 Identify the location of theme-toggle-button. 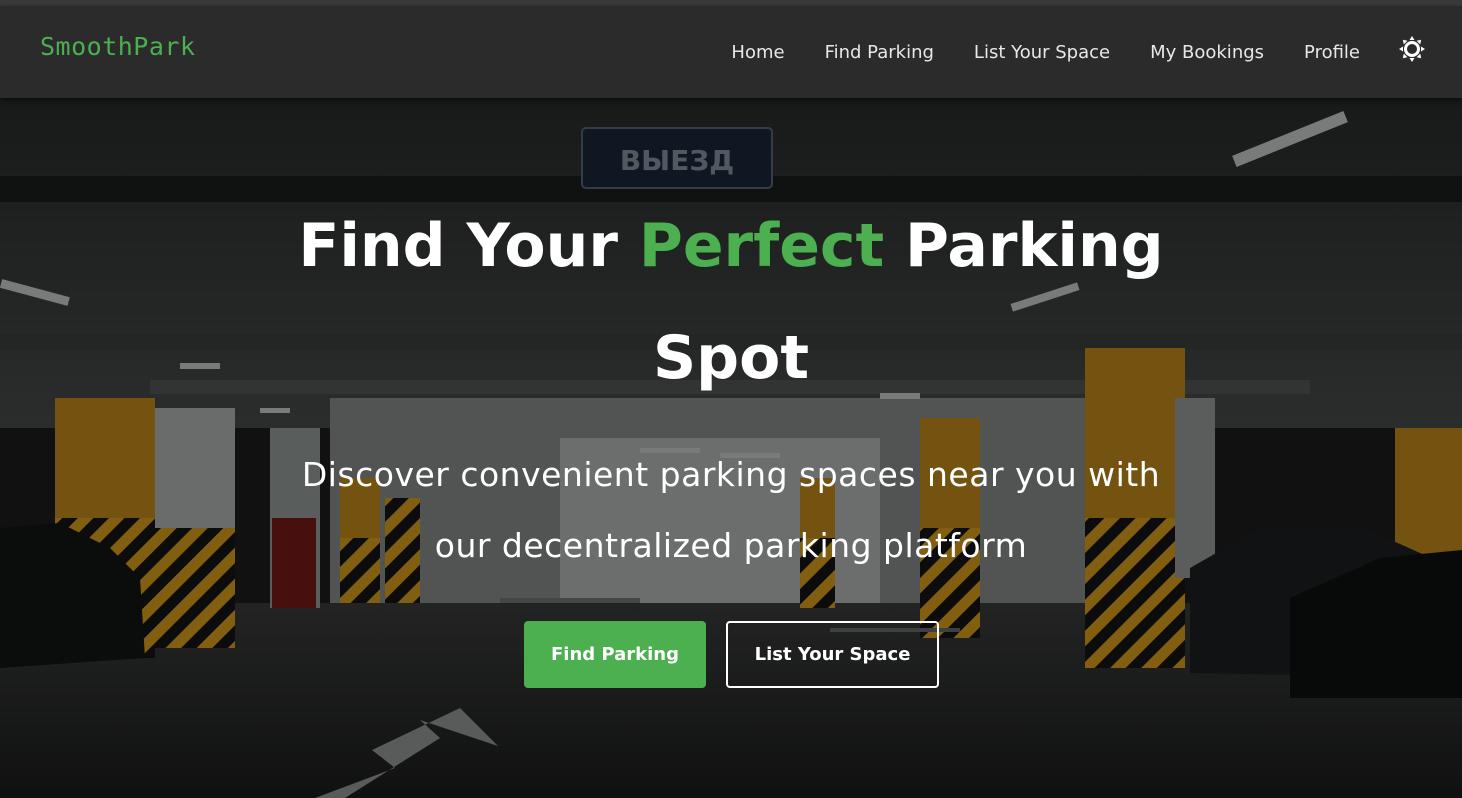
(1412, 49).